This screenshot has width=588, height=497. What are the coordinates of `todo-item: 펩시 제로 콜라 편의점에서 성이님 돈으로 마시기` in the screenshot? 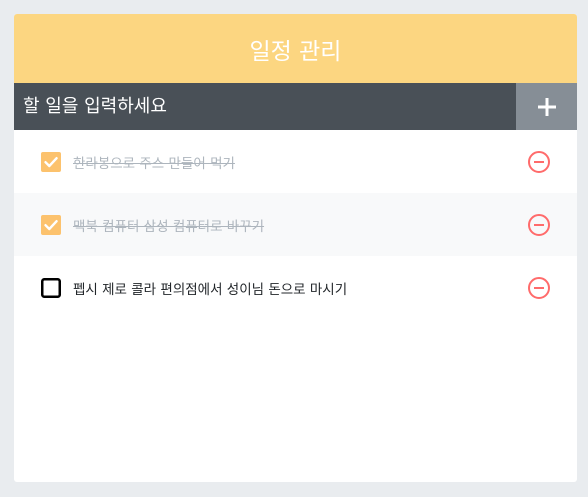 It's located at (295, 287).